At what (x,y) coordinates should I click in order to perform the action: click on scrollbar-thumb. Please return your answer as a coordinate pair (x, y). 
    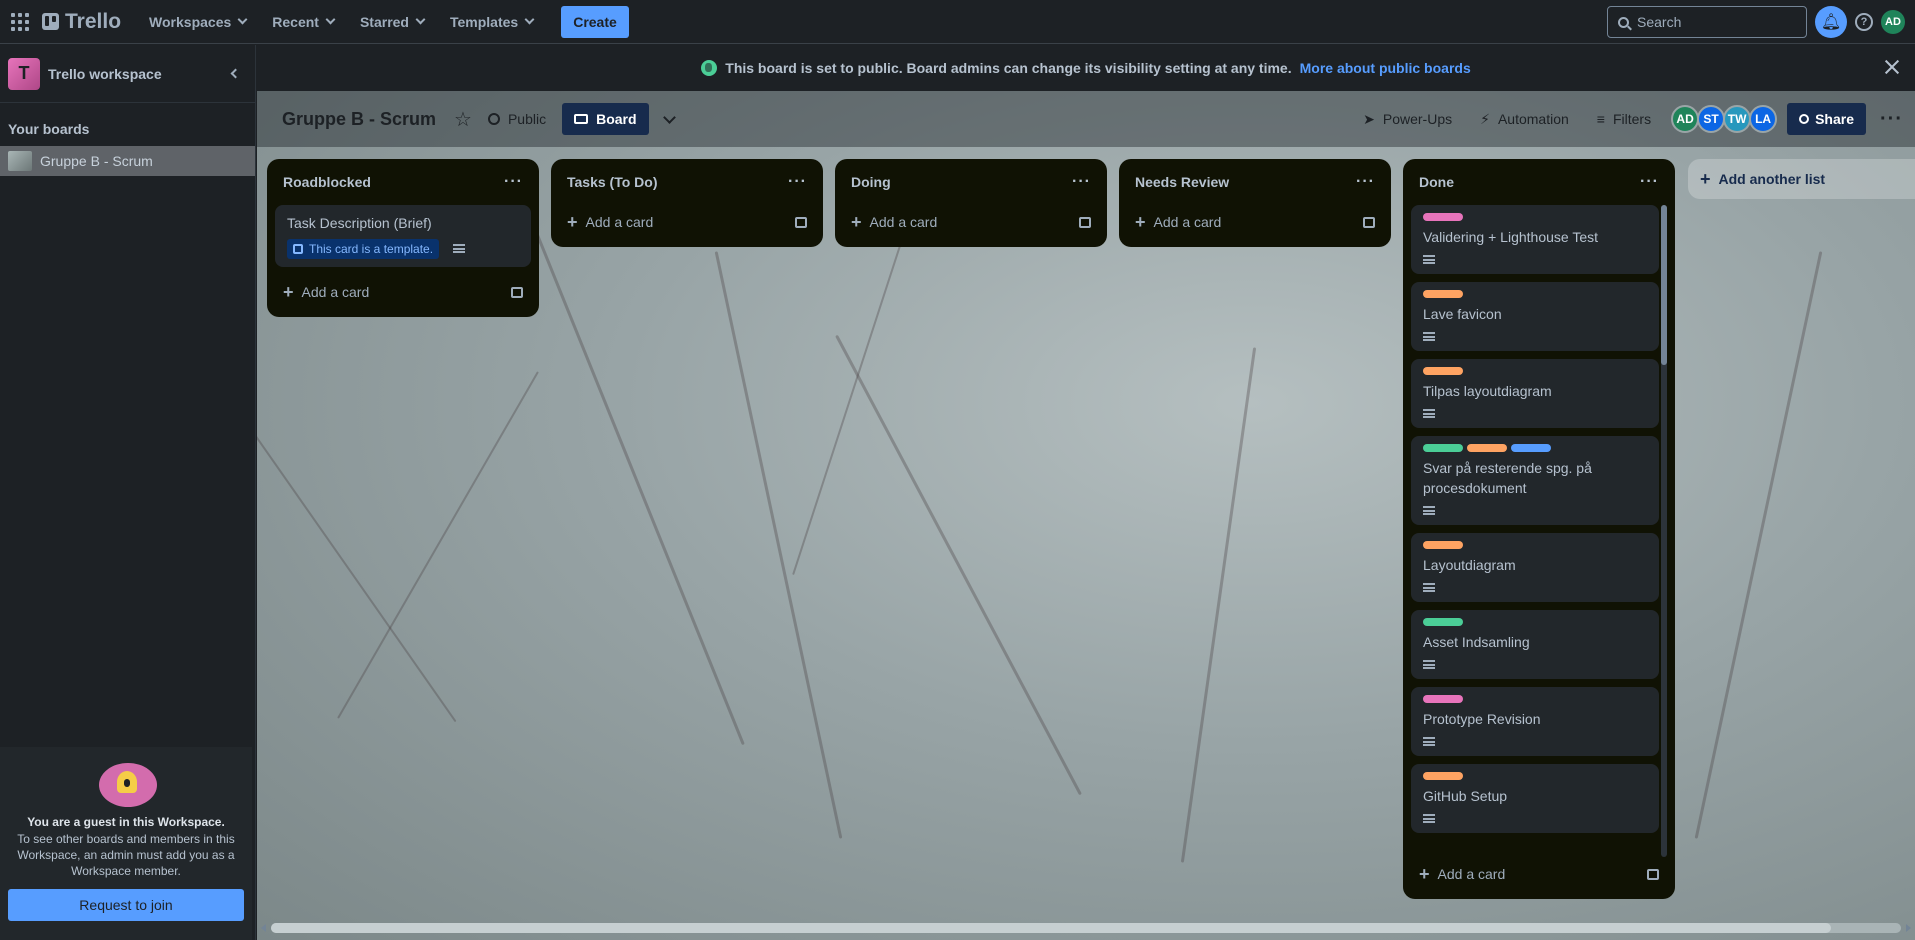
    Looking at the image, I should click on (1051, 928).